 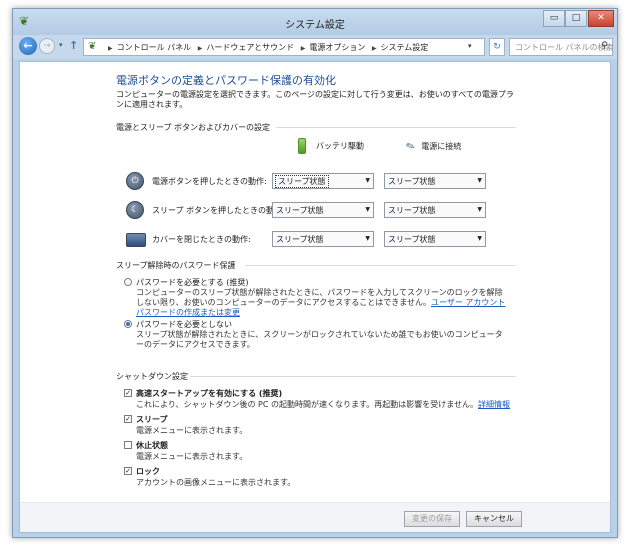 I want to click on power-button-row: ⏻ 電源ボタンを押したときの動作: スリープ状態 ▼ スリープ状態 ▼, so click(x=316, y=182).